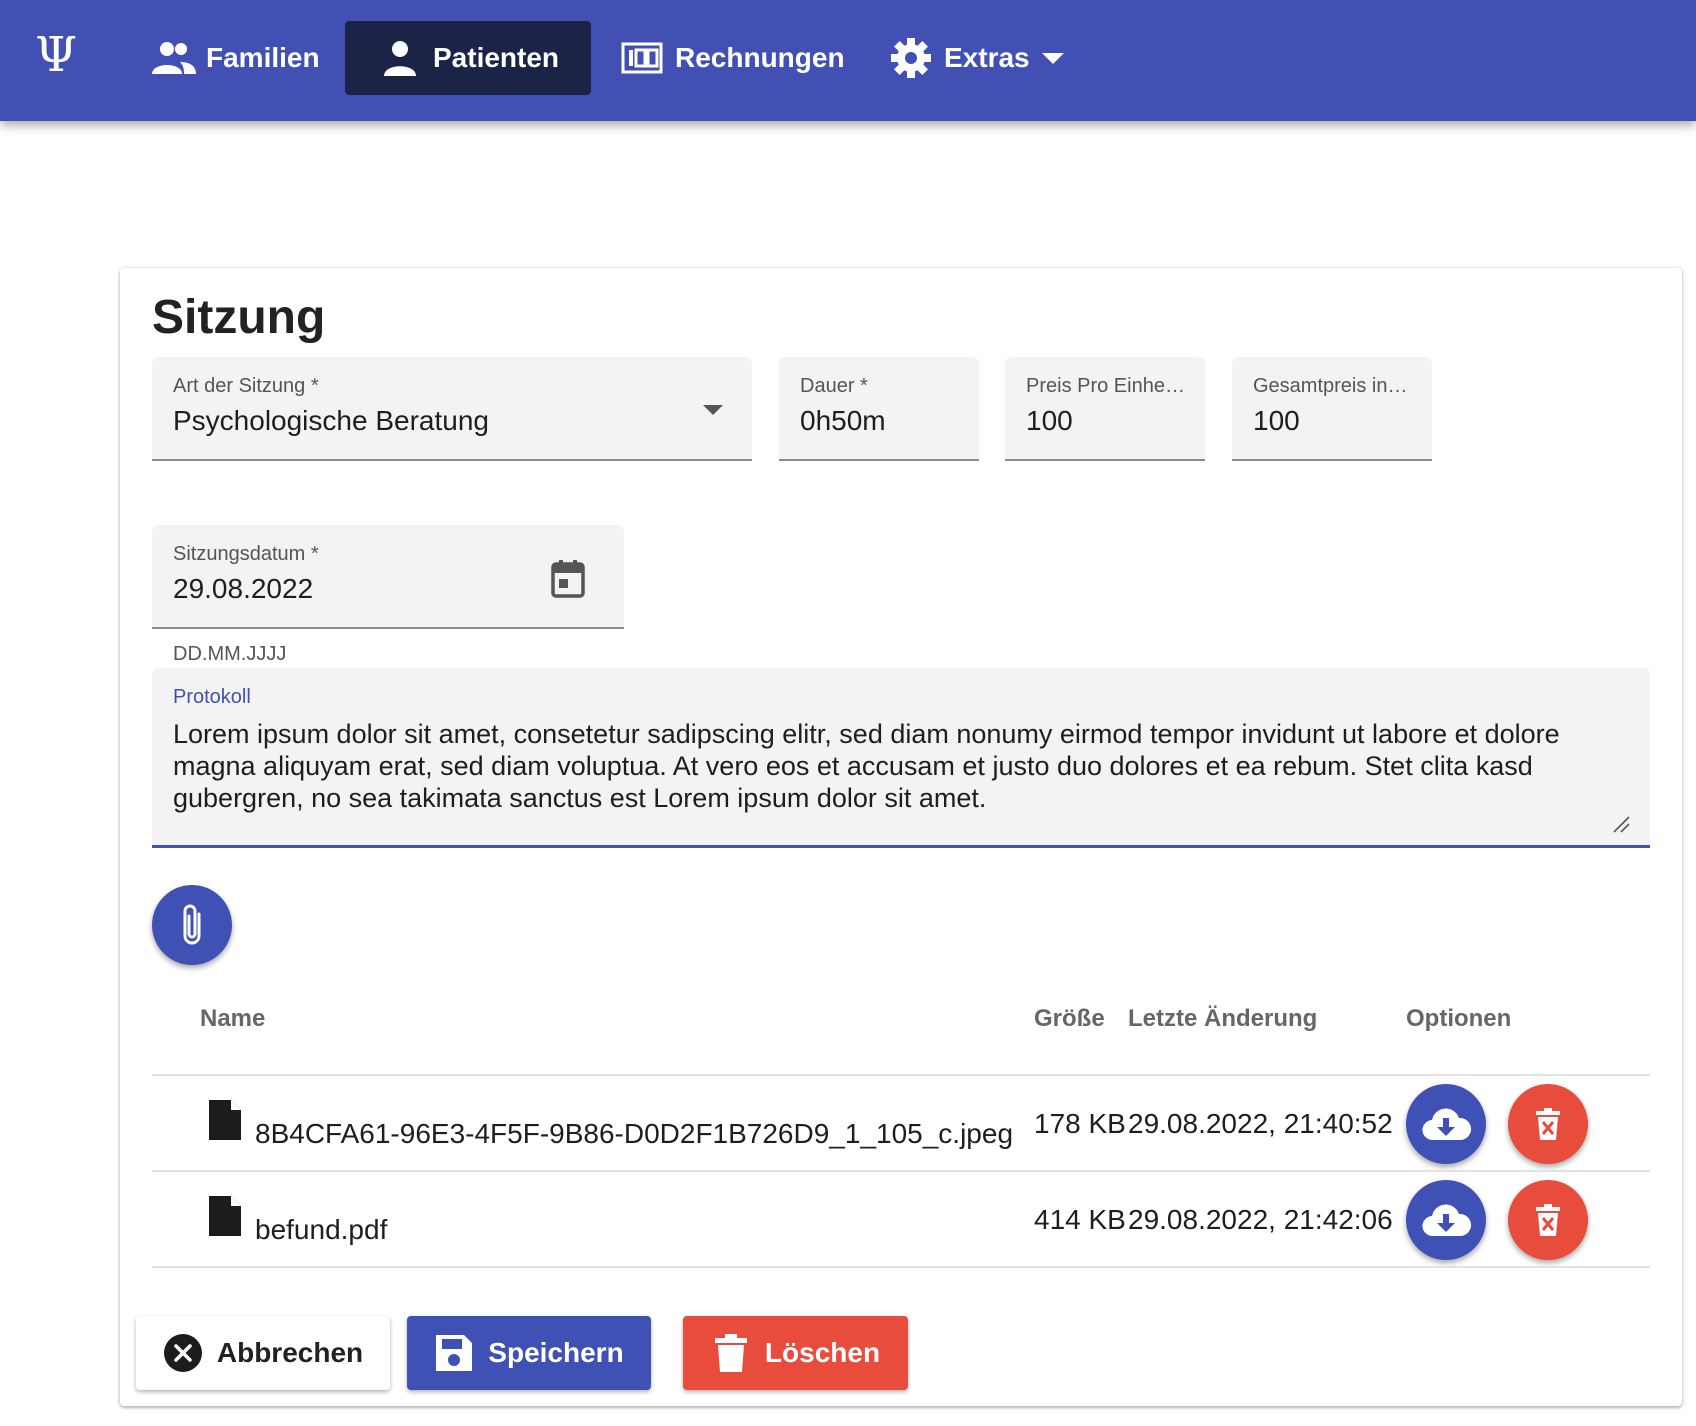 The image size is (1696, 1426). I want to click on nav-item-extras: Extras, so click(981, 58).